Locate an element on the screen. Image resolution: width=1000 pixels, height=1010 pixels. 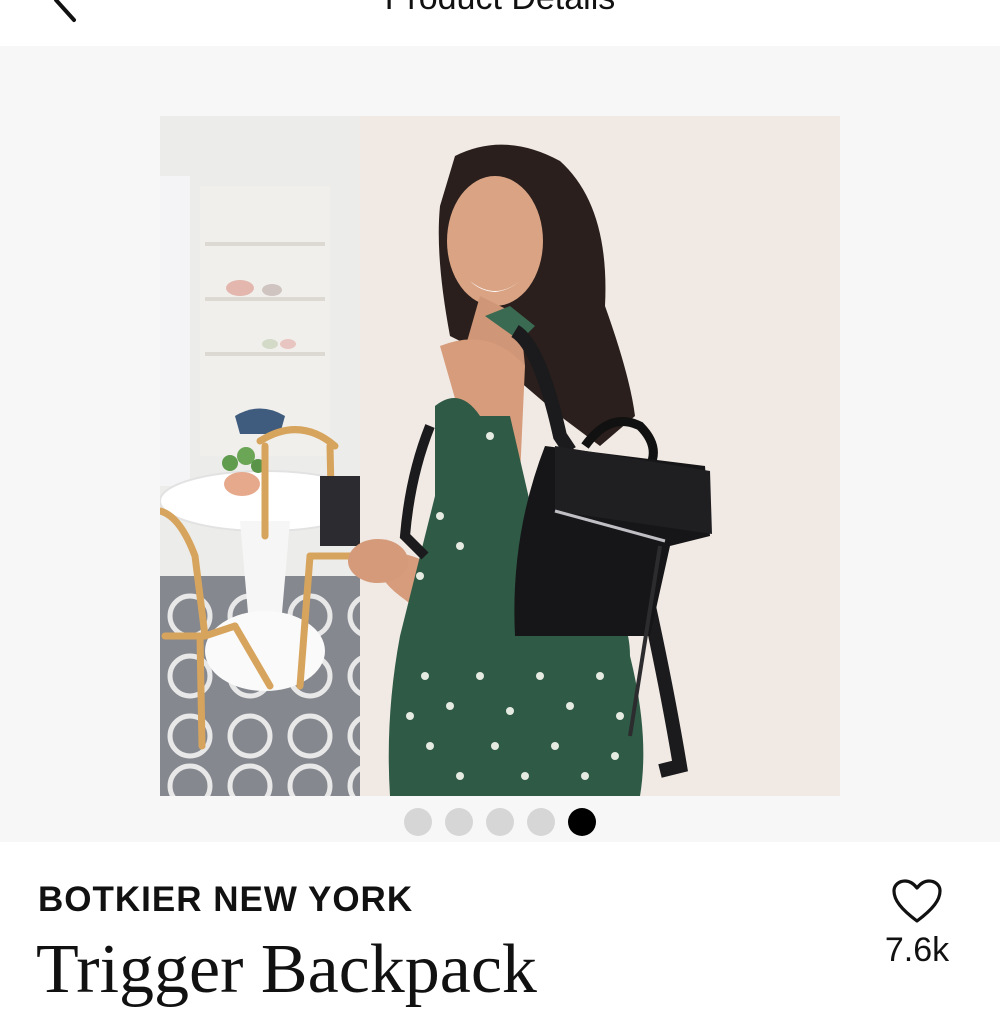
product-name: Trigger Backpack is located at coordinates (286, 969).